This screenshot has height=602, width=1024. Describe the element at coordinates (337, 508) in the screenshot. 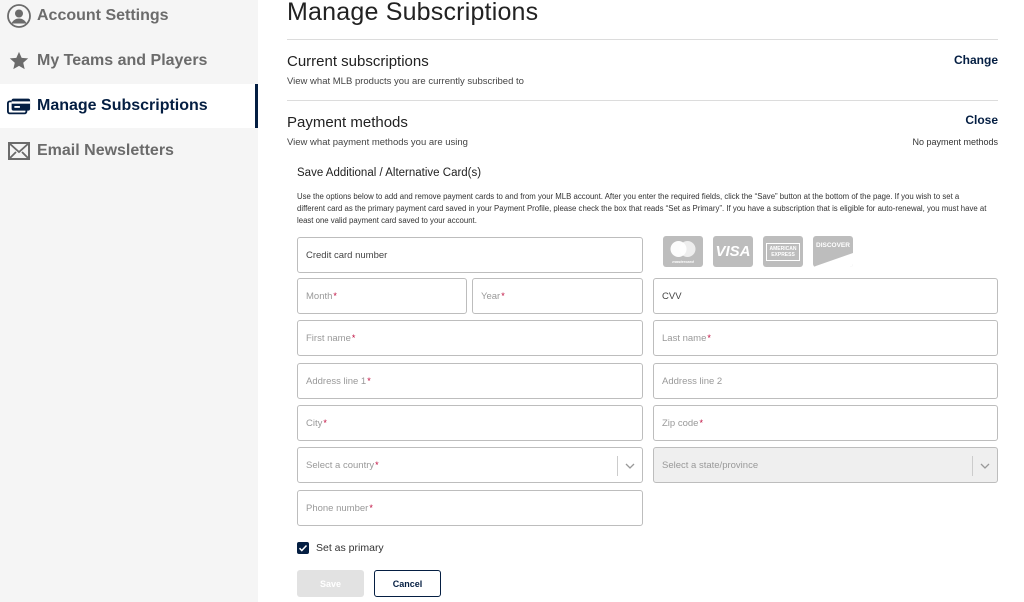

I see `phone-number-placeholder: Phone number` at that location.